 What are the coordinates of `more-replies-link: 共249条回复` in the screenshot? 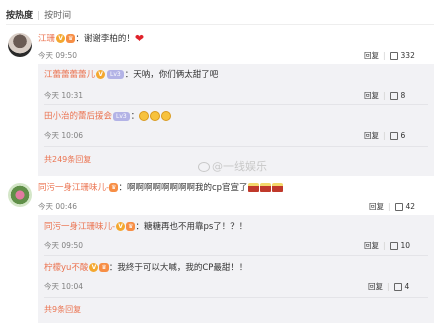 It's located at (67, 159).